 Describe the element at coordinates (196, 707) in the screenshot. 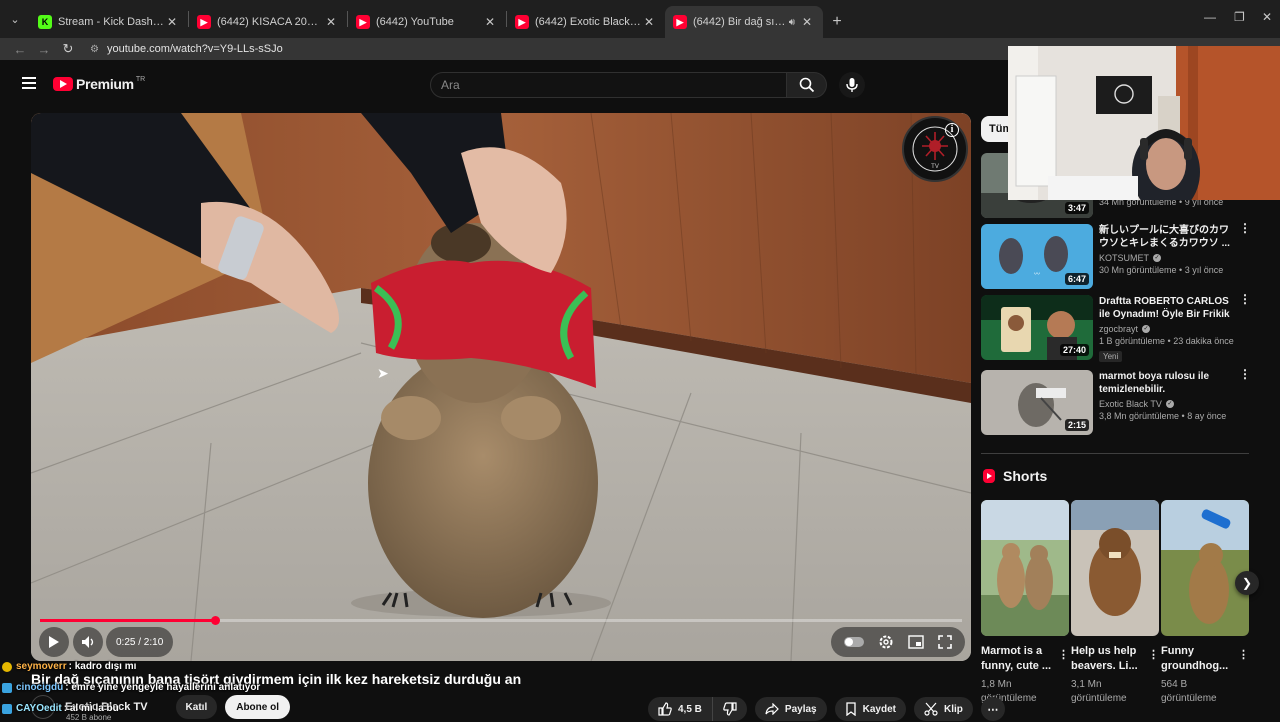

I see `join-button: Katıl` at that location.